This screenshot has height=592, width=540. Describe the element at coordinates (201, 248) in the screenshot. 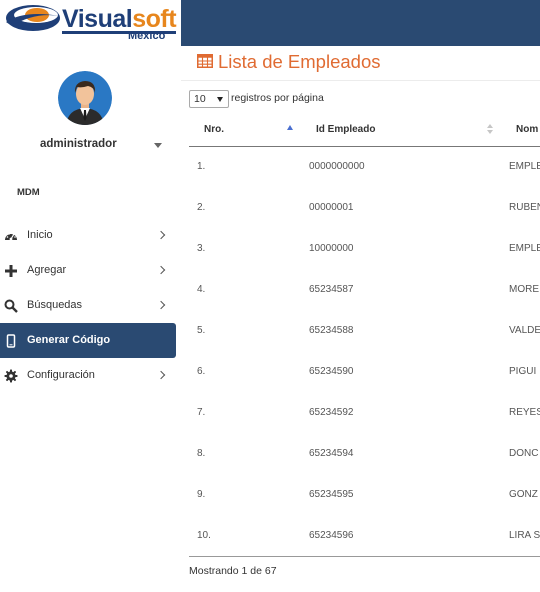

I see `cell-nro: 3.` at that location.